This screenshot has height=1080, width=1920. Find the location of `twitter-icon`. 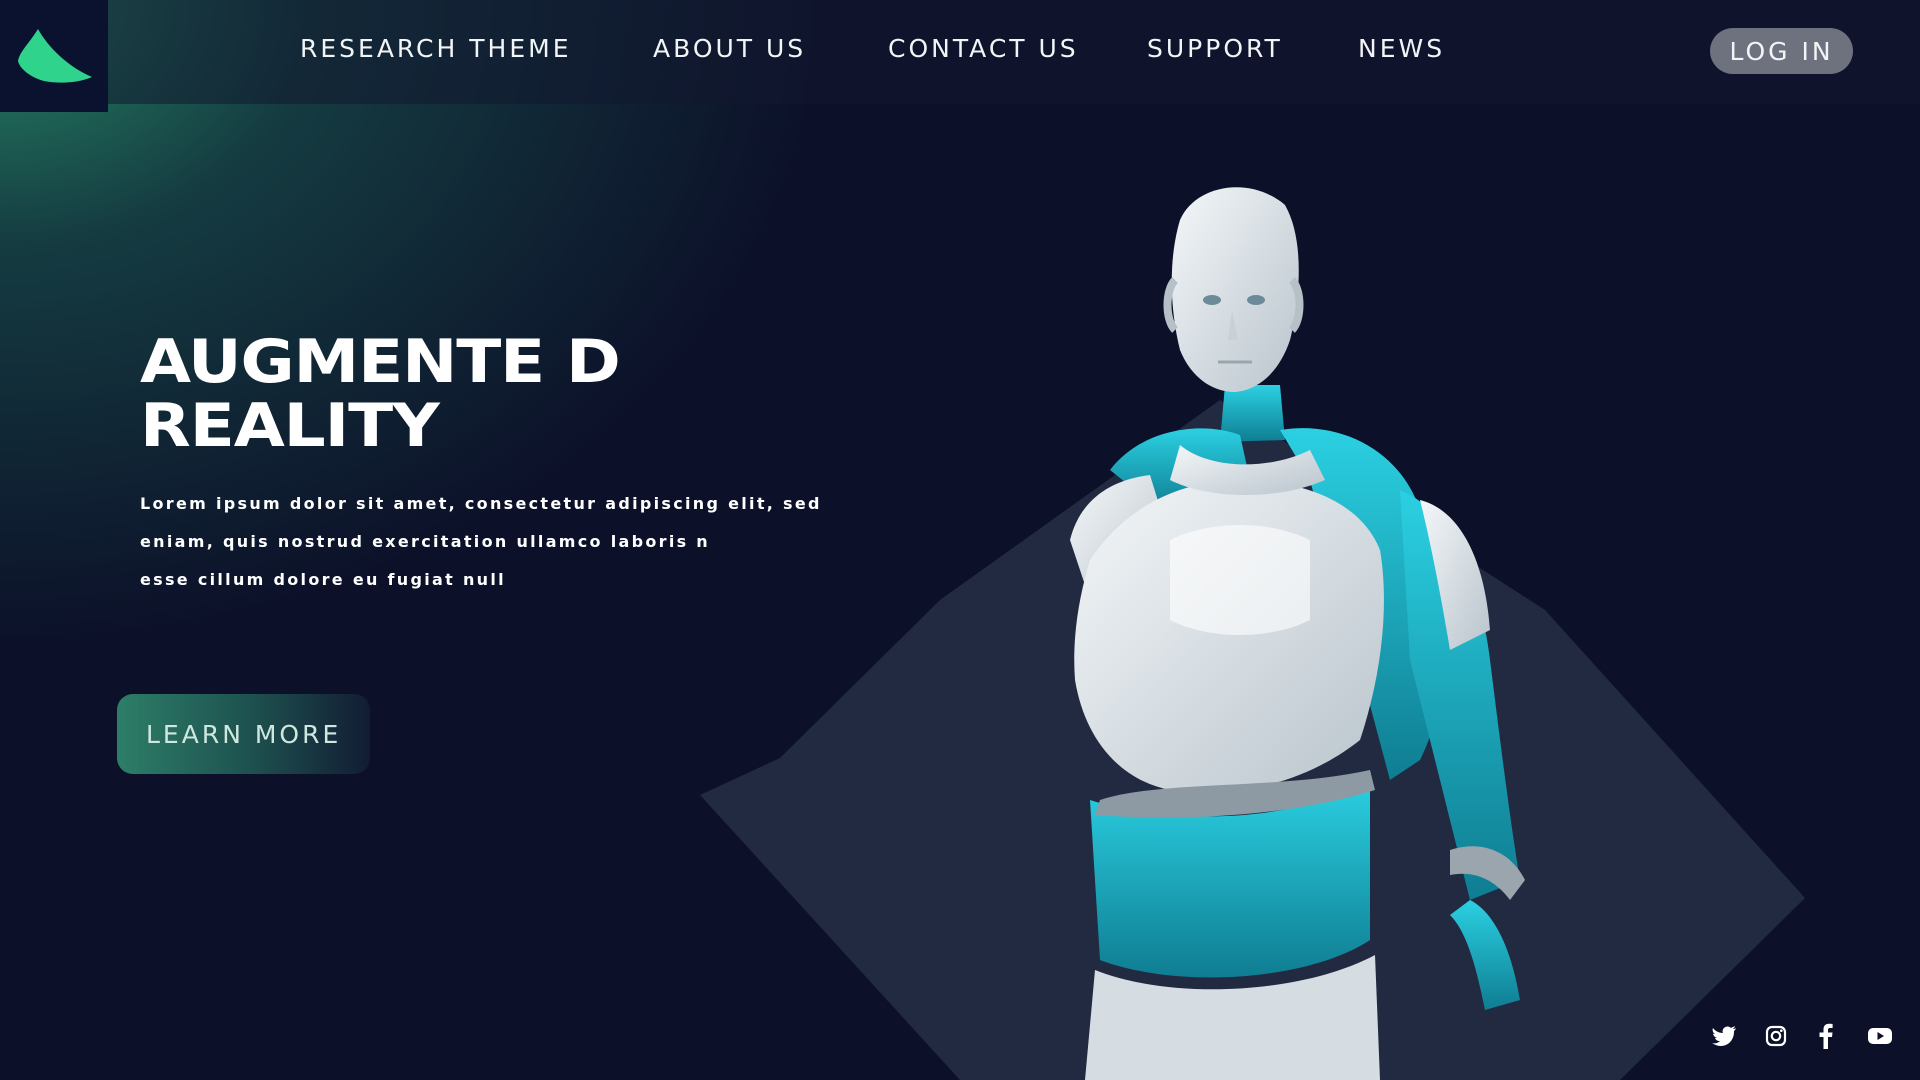

twitter-icon is located at coordinates (1724, 1036).